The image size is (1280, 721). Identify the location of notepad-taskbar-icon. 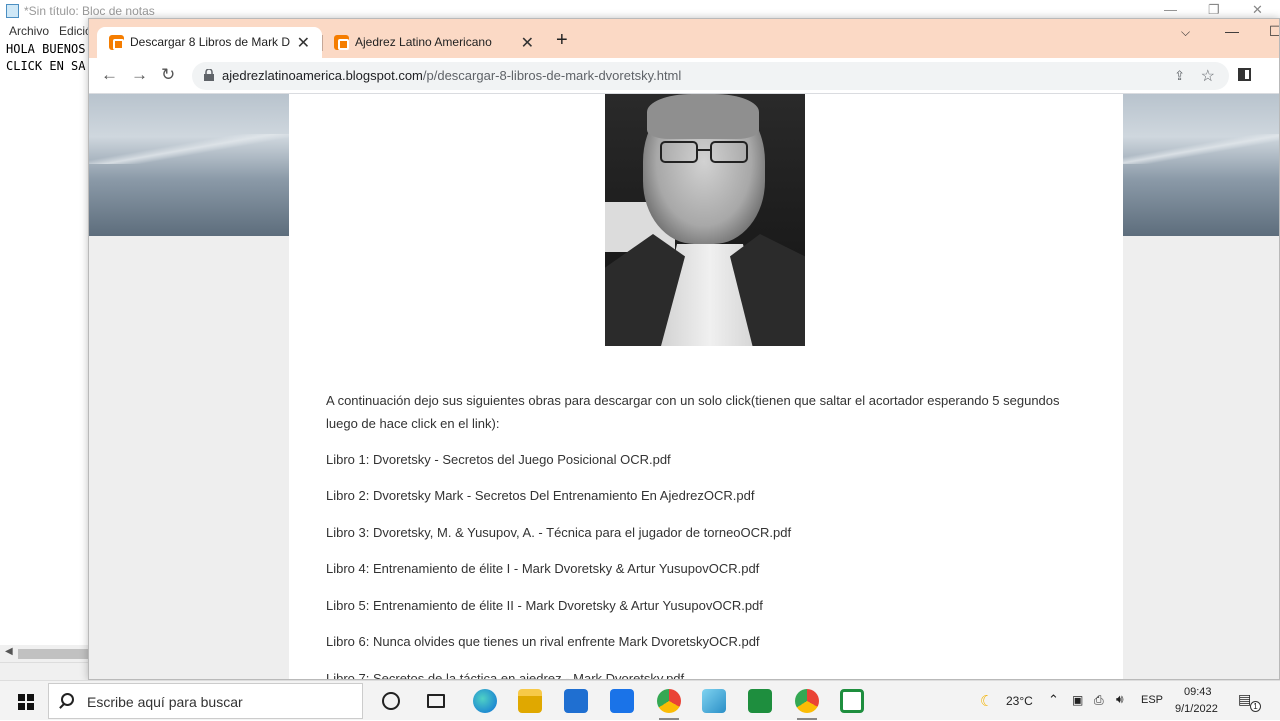
(714, 701).